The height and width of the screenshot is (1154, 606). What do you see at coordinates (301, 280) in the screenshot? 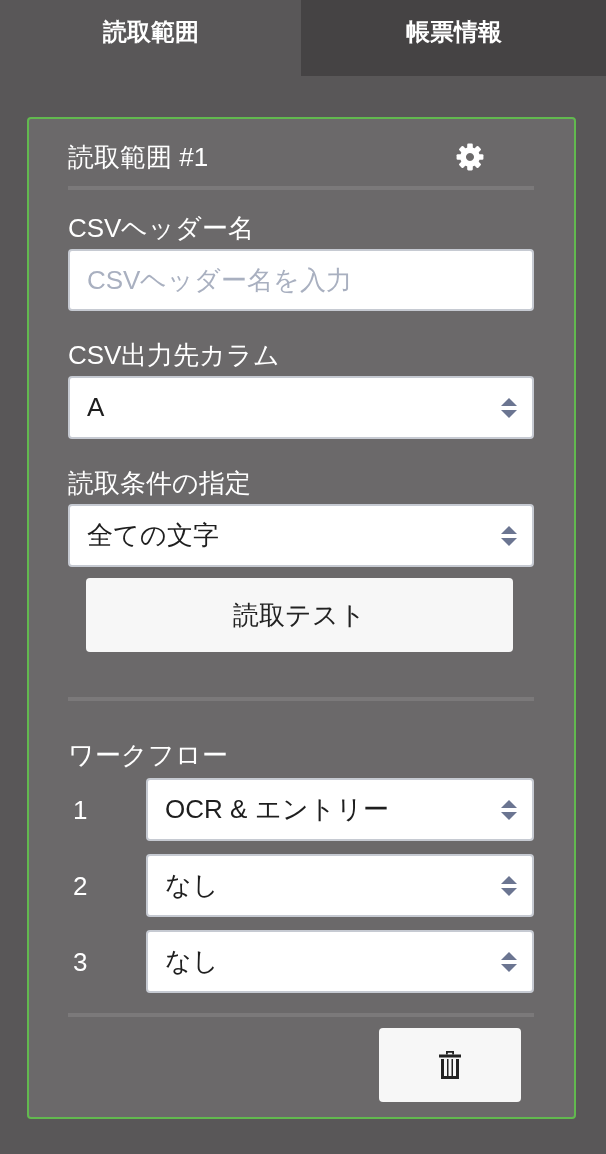
I see `text-input: CSVヘッダー名を入力` at bounding box center [301, 280].